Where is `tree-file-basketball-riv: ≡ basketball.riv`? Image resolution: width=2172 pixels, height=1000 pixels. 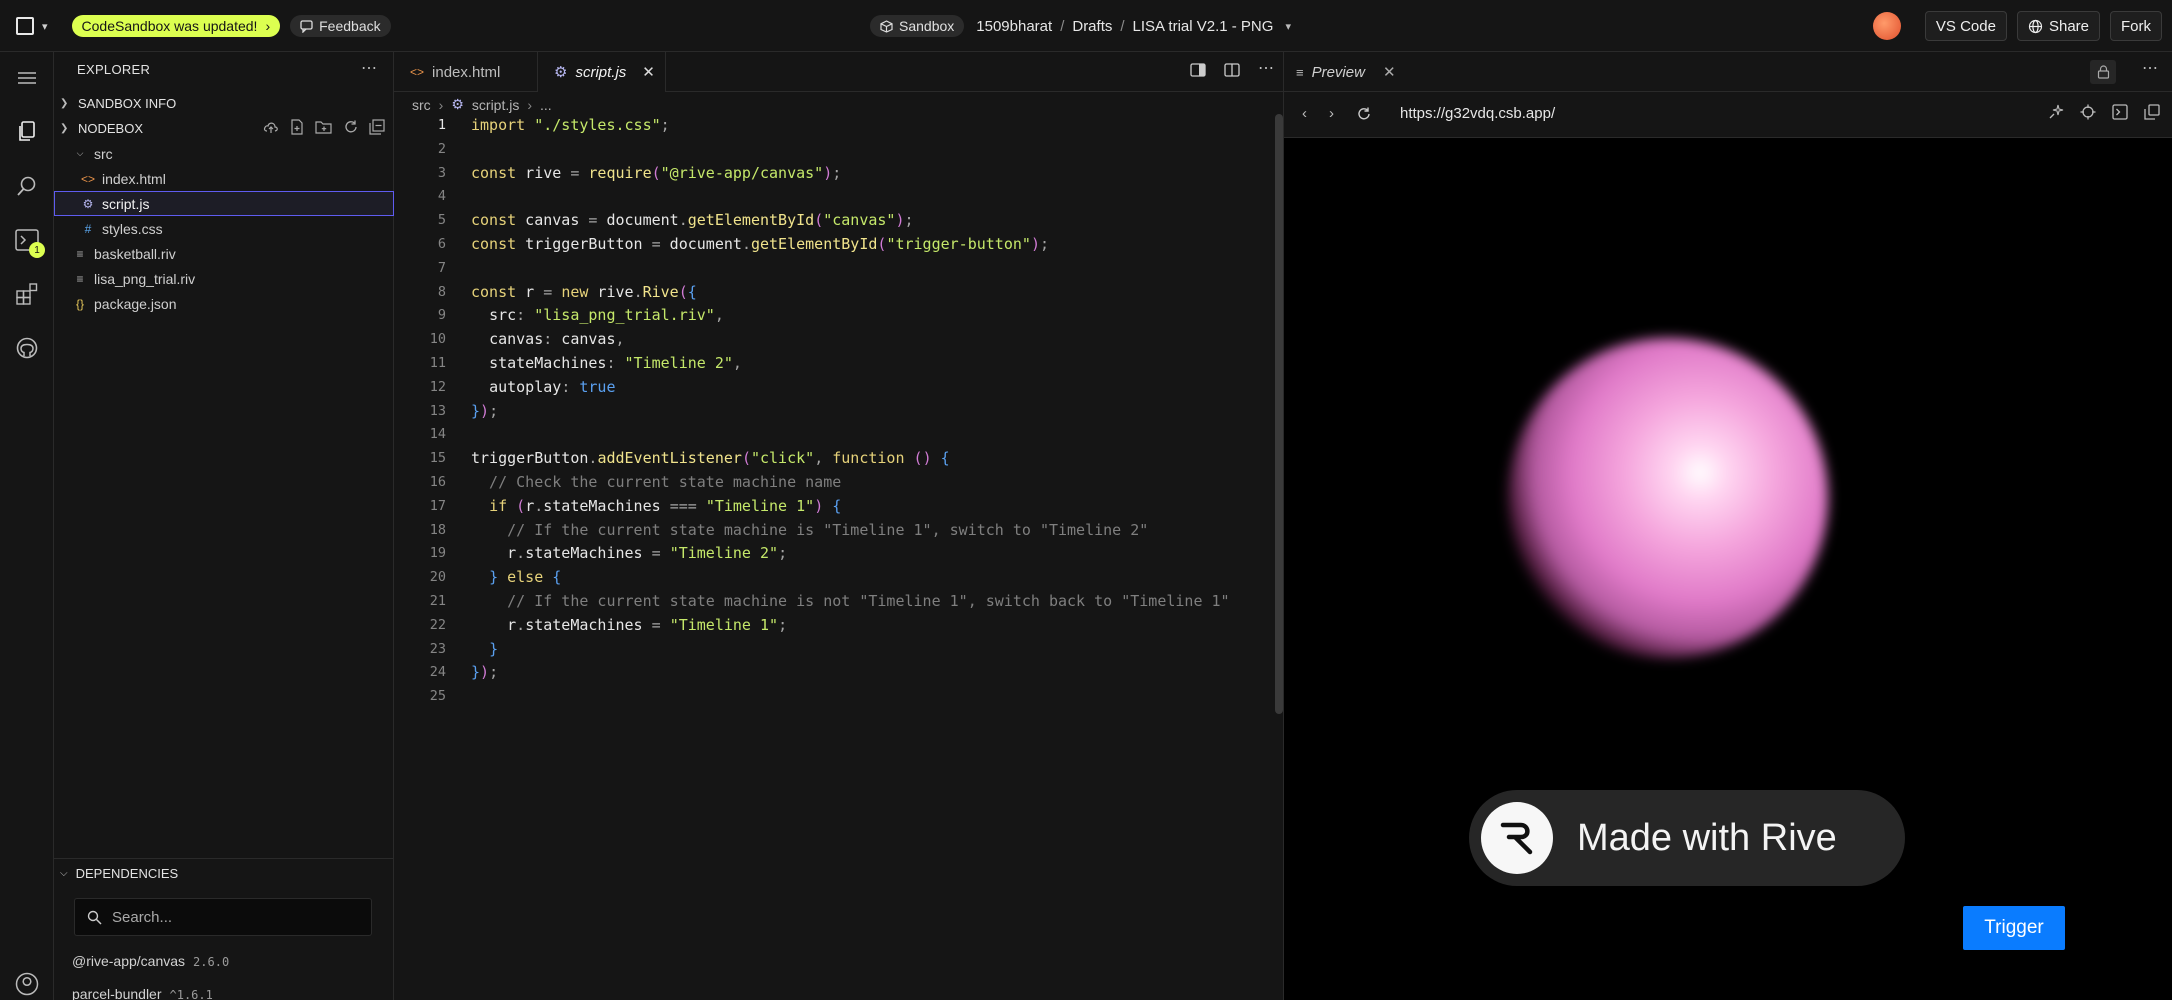 tree-file-basketball-riv: ≡ basketball.riv is located at coordinates (224, 253).